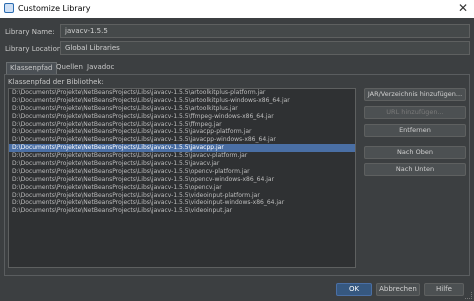 The image size is (474, 301). Describe the element at coordinates (56, 82) in the screenshot. I see `classpath-heading: Klassenpfad der Bibliothek:` at that location.